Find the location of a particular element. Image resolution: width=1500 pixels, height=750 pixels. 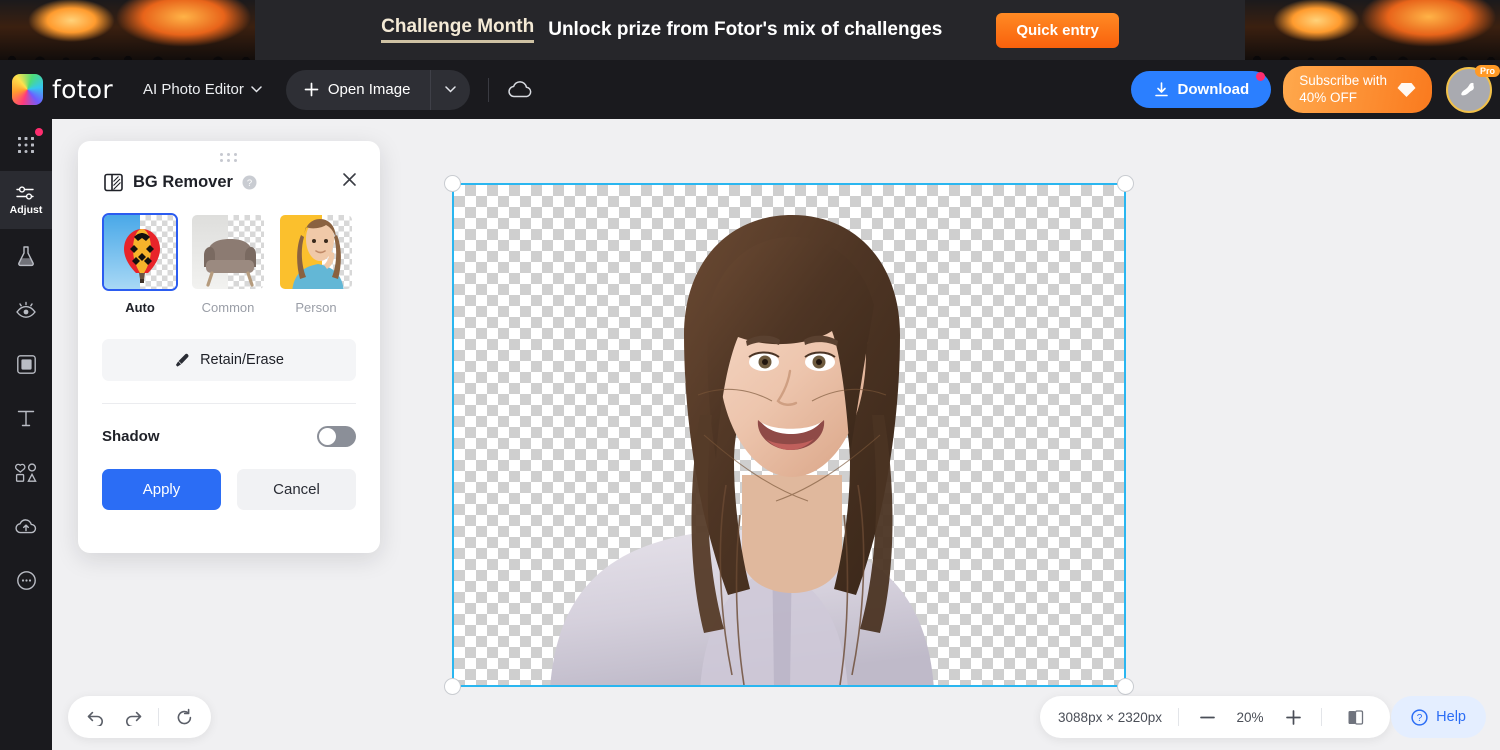

balloon-illustration is located at coordinates (142, 256).